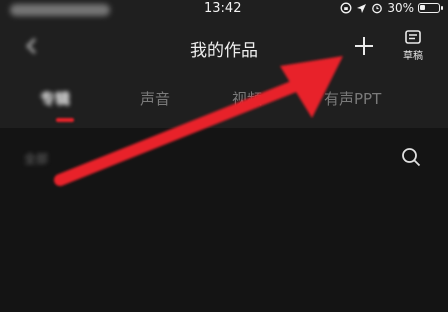 This screenshot has height=312, width=448. Describe the element at coordinates (352, 98) in the screenshot. I see `tab-audio-ppt: 有声PPT` at that location.